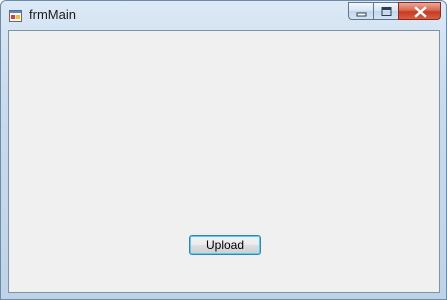  What do you see at coordinates (419, 11) in the screenshot?
I see `close-button` at bounding box center [419, 11].